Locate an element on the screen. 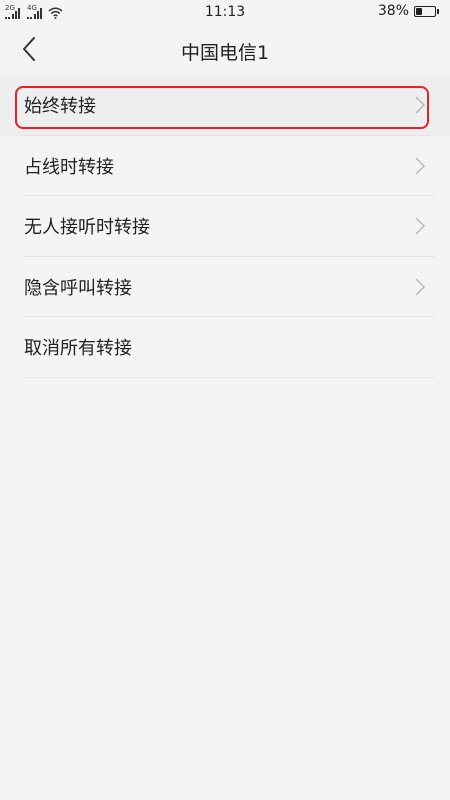 This screenshot has height=800, width=450. menu-item-label: 取消所有转接 is located at coordinates (78, 349).